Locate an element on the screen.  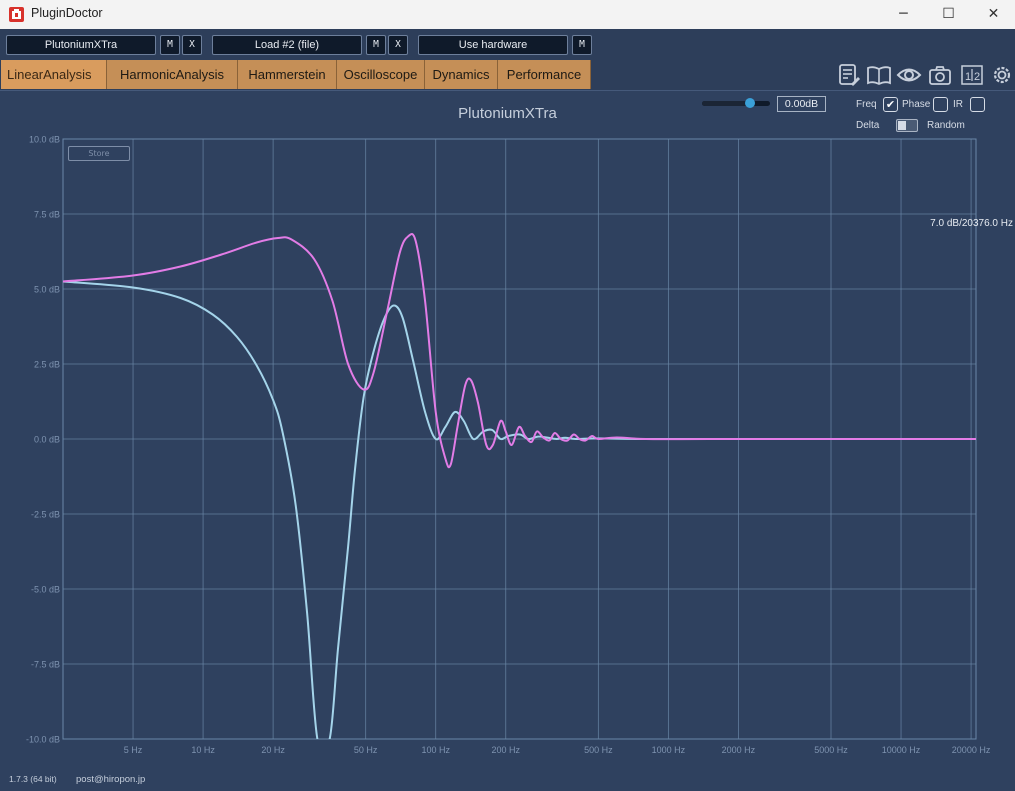
freq-label: Freq is located at coordinates (866, 104).